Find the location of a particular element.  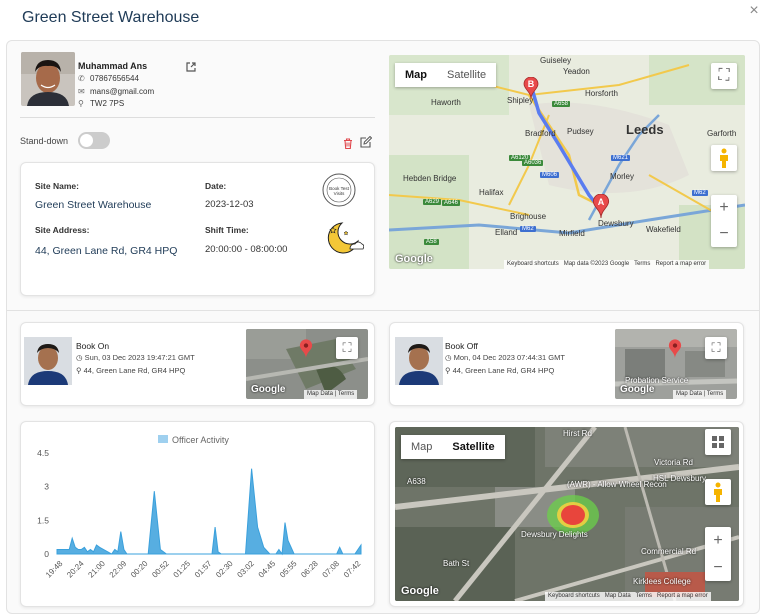

map-place-label: Kirklees College is located at coordinates (662, 581).